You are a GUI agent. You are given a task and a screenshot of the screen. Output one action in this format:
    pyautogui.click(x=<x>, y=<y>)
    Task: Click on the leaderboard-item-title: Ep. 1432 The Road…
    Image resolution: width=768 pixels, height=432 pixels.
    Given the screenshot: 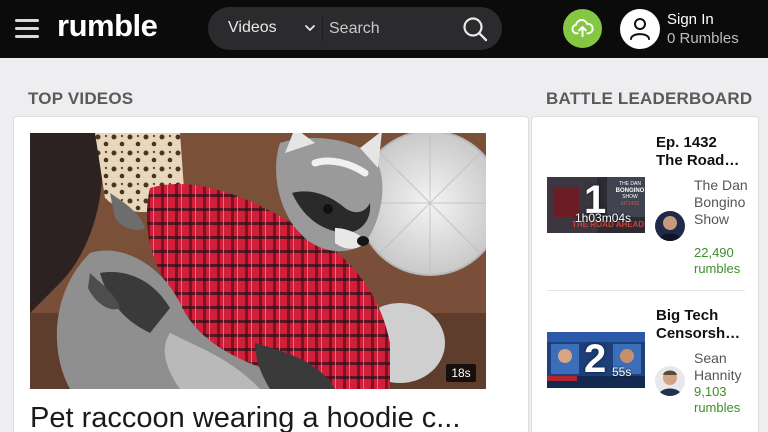 What is the action you would take?
    pyautogui.click(x=704, y=152)
    